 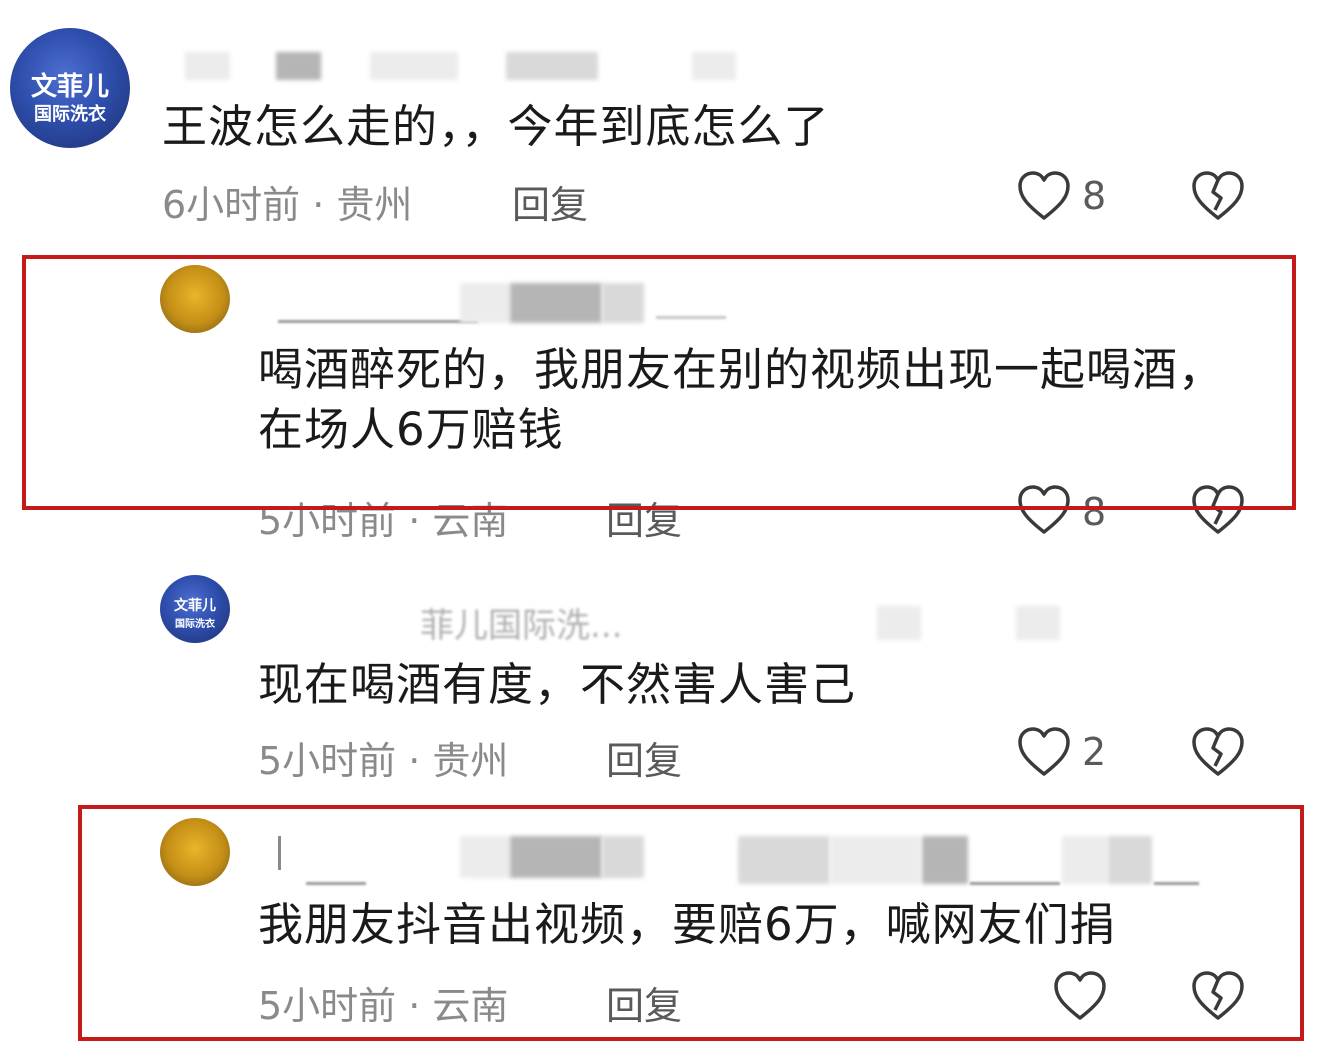 What do you see at coordinates (557, 684) in the screenshot?
I see `comment-text: 现在喝酒有度，不然害人害己` at bounding box center [557, 684].